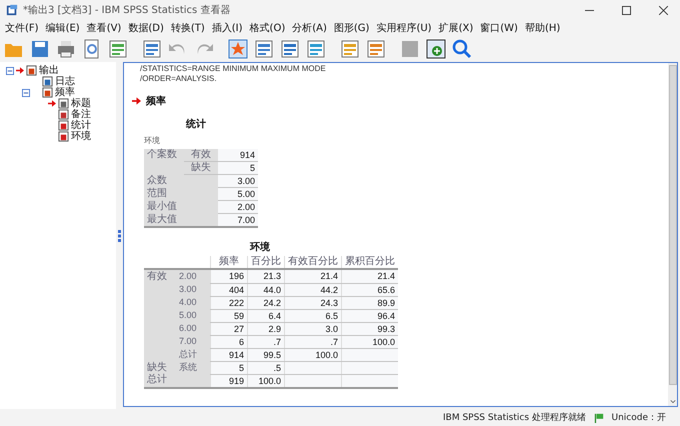  Describe the element at coordinates (272, 276) in the screenshot. I see `table-cell: 21.3` at that location.